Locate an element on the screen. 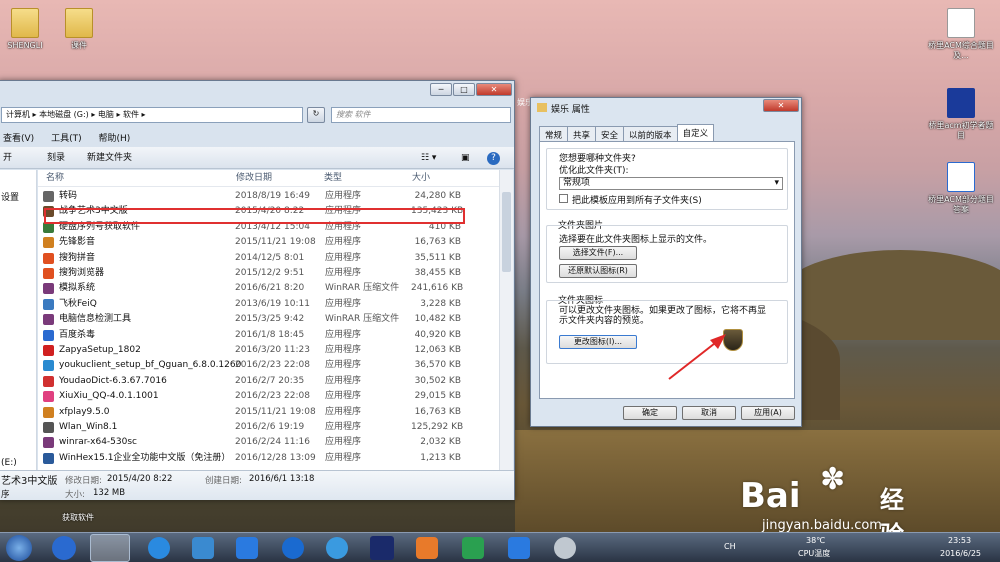 The image size is (1000, 562). cancel-button: 取消 is located at coordinates (709, 413).